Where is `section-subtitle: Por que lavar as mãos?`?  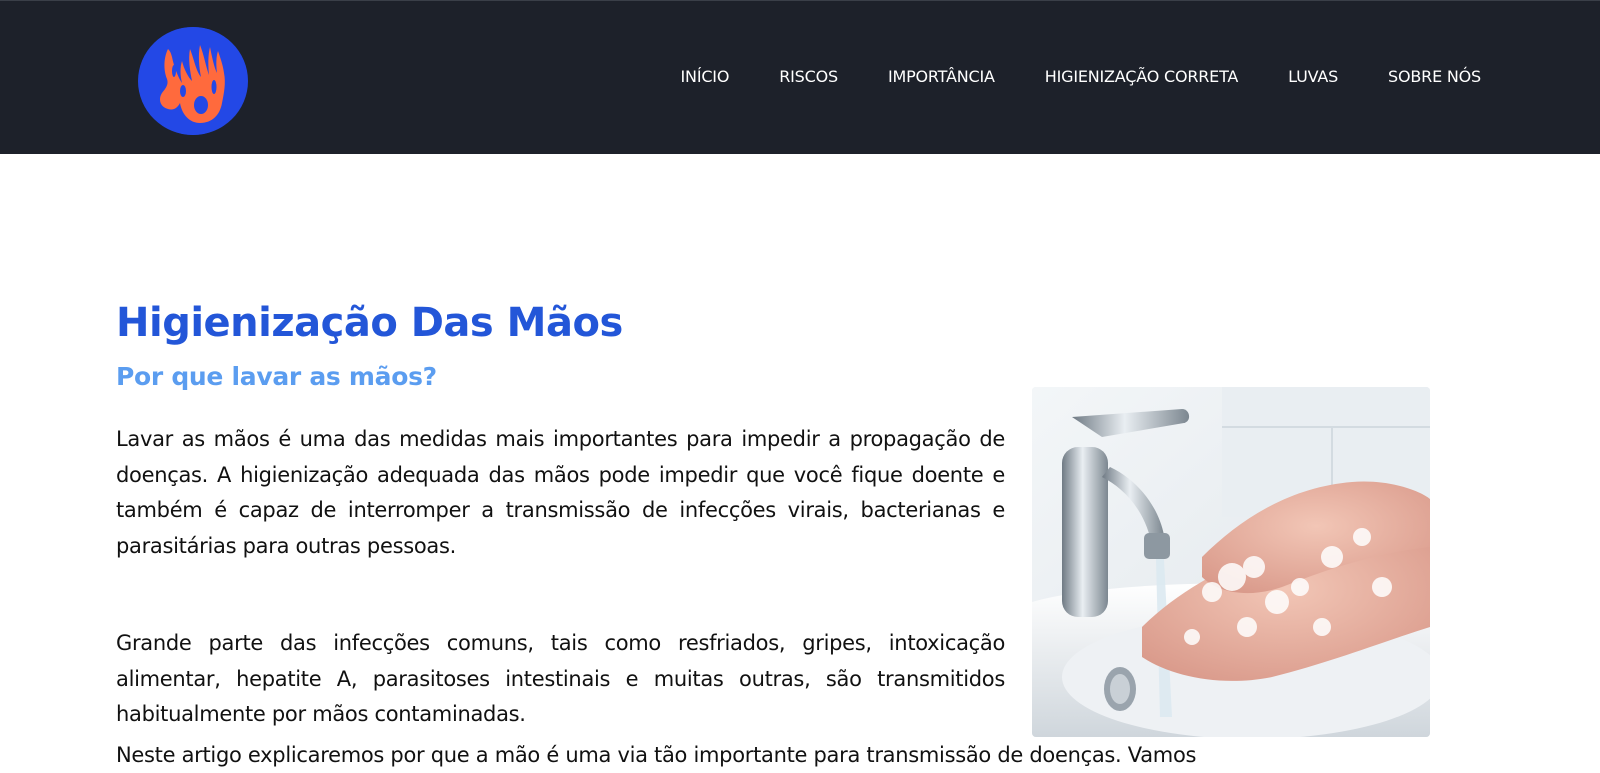
section-subtitle: Por que lavar as mãos? is located at coordinates (276, 376).